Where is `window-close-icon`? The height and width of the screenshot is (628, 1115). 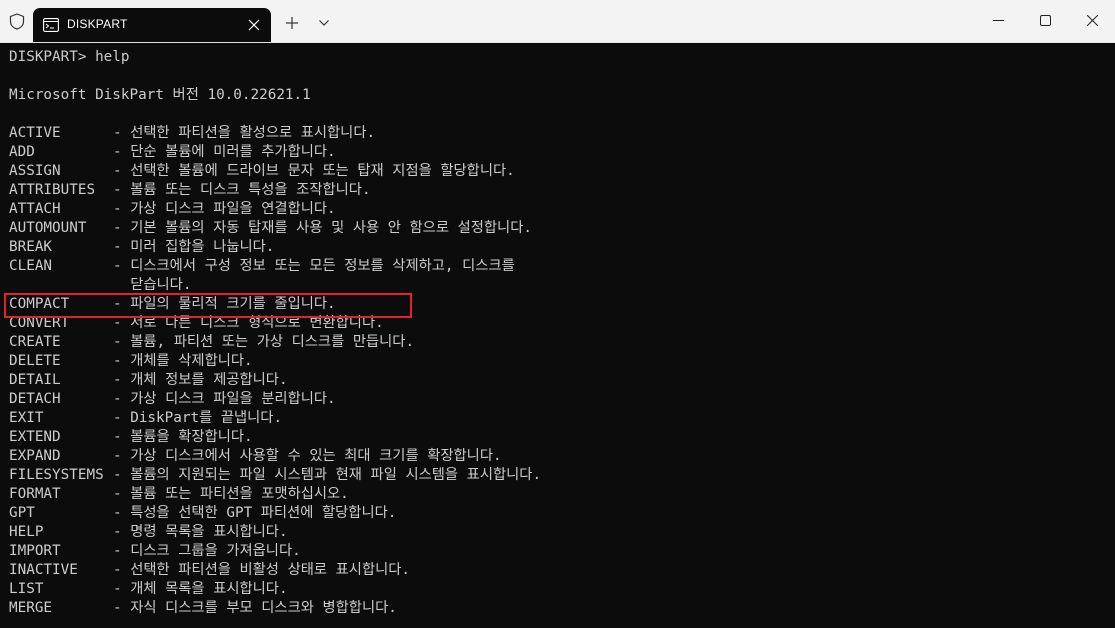 window-close-icon is located at coordinates (1092, 20).